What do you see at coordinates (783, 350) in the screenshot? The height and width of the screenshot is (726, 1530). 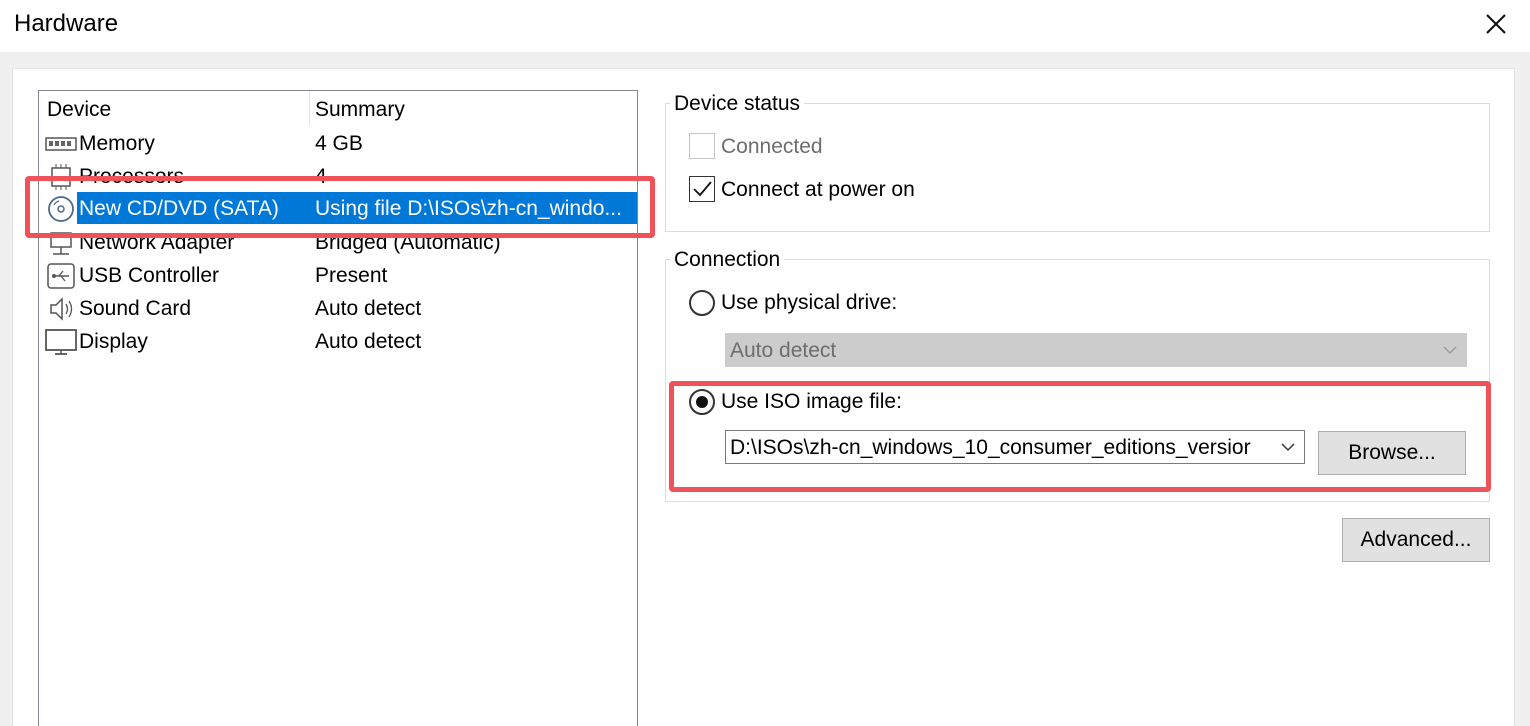 I see `physical-drive-value: Auto detect` at bounding box center [783, 350].